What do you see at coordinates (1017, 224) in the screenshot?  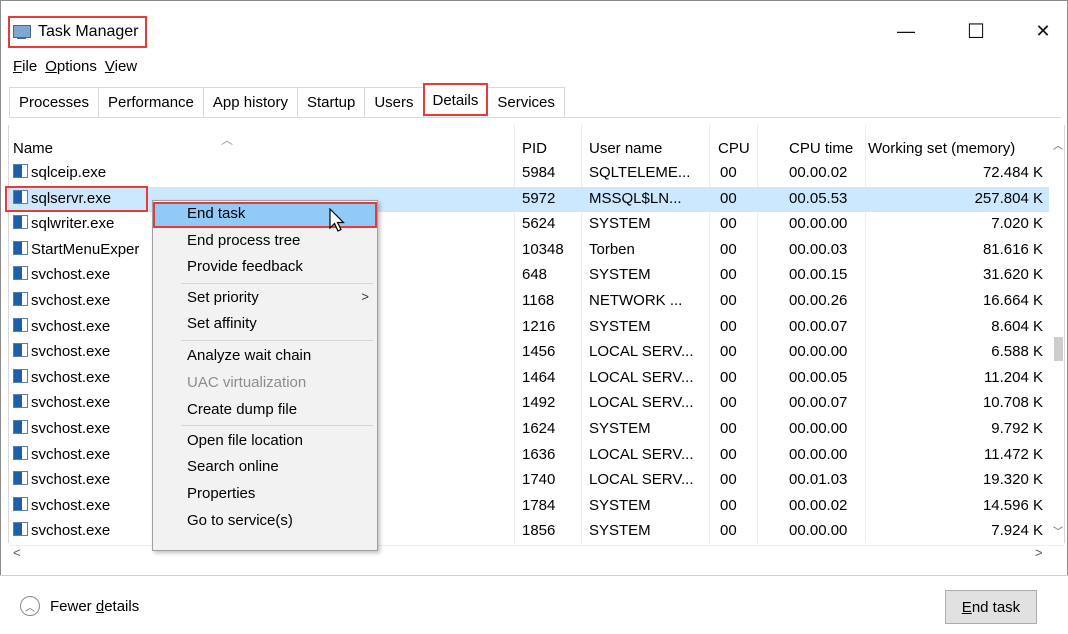 I see `cell-working-set: 7.020 K` at bounding box center [1017, 224].